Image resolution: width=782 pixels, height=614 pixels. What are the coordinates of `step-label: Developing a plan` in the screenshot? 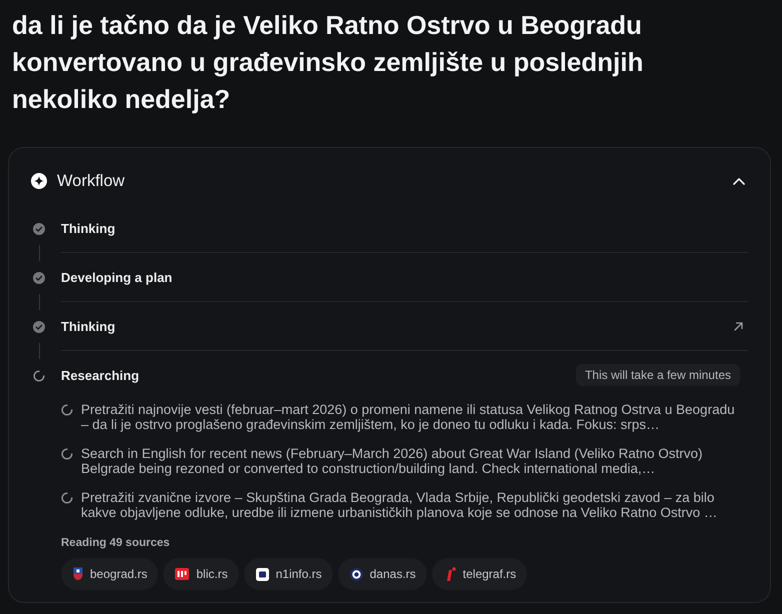 It's located at (116, 277).